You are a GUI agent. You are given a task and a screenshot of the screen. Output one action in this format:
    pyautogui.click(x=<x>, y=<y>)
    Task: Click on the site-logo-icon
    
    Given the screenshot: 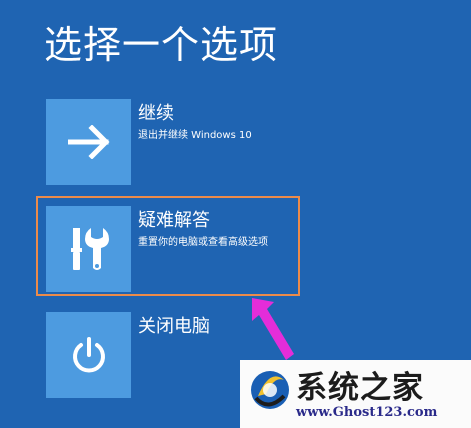 What is the action you would take?
    pyautogui.click(x=270, y=390)
    